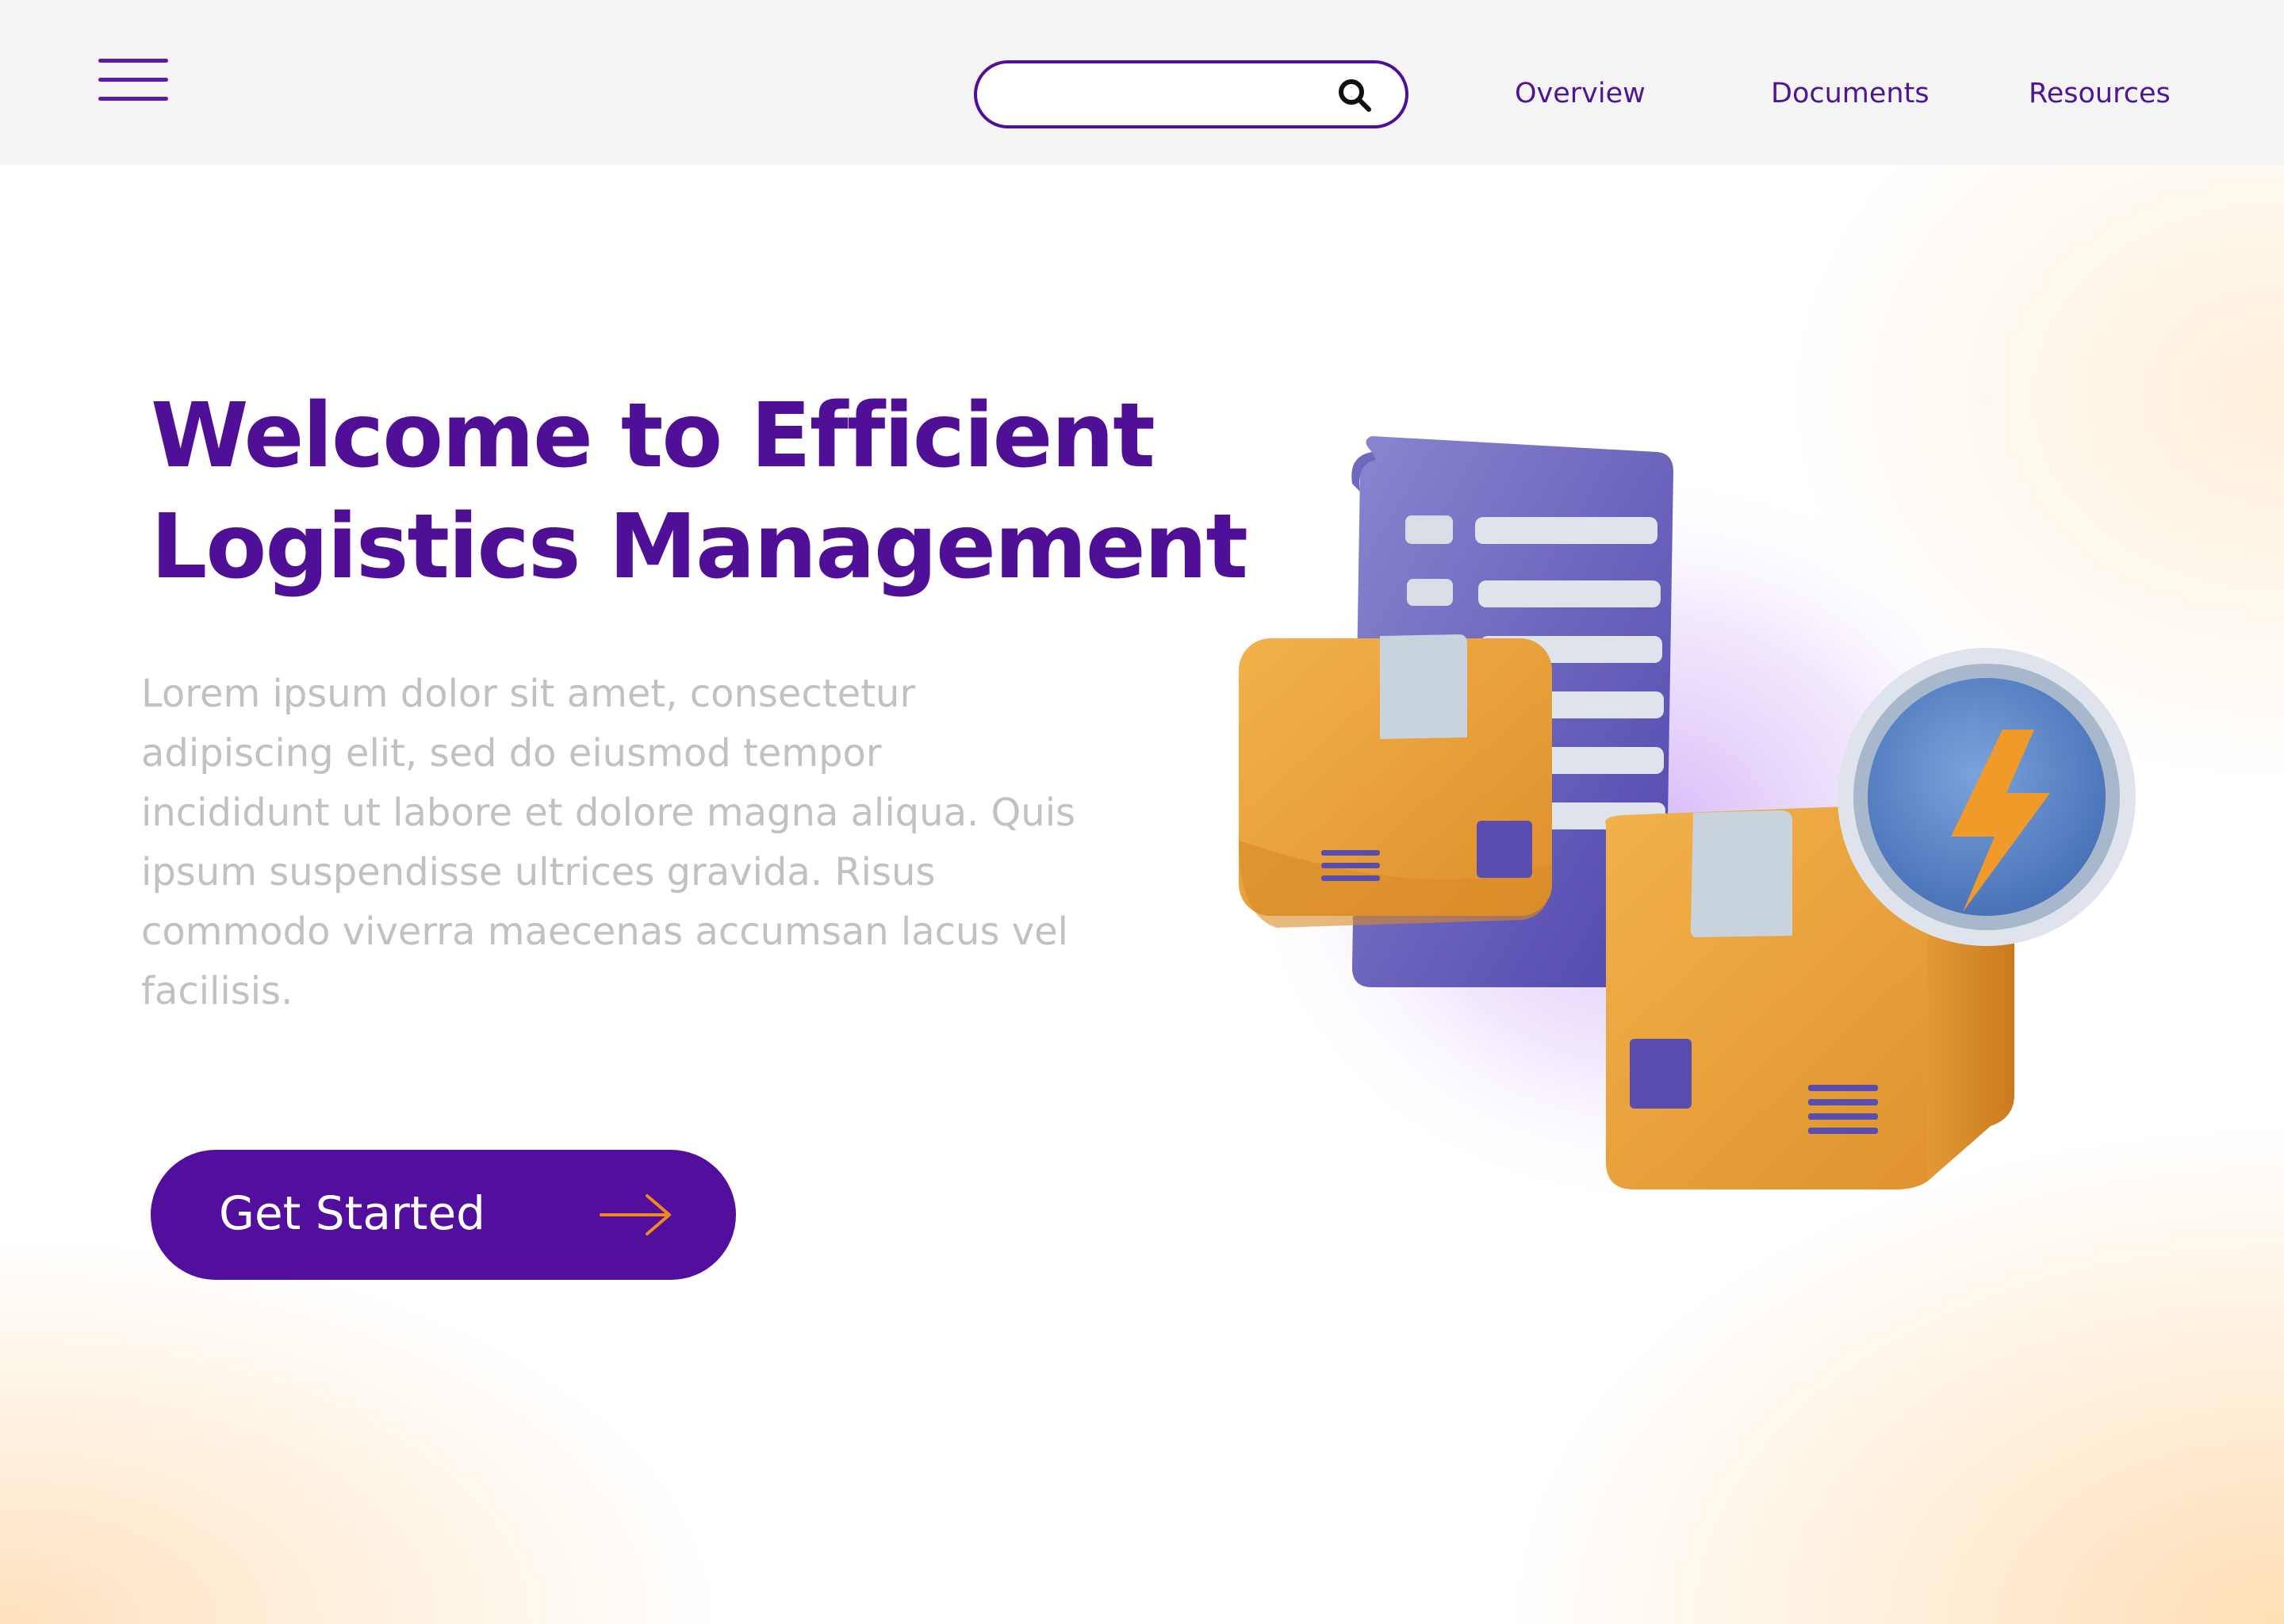  Describe the element at coordinates (1987, 797) in the screenshot. I see `lightning-coin-icon` at that location.